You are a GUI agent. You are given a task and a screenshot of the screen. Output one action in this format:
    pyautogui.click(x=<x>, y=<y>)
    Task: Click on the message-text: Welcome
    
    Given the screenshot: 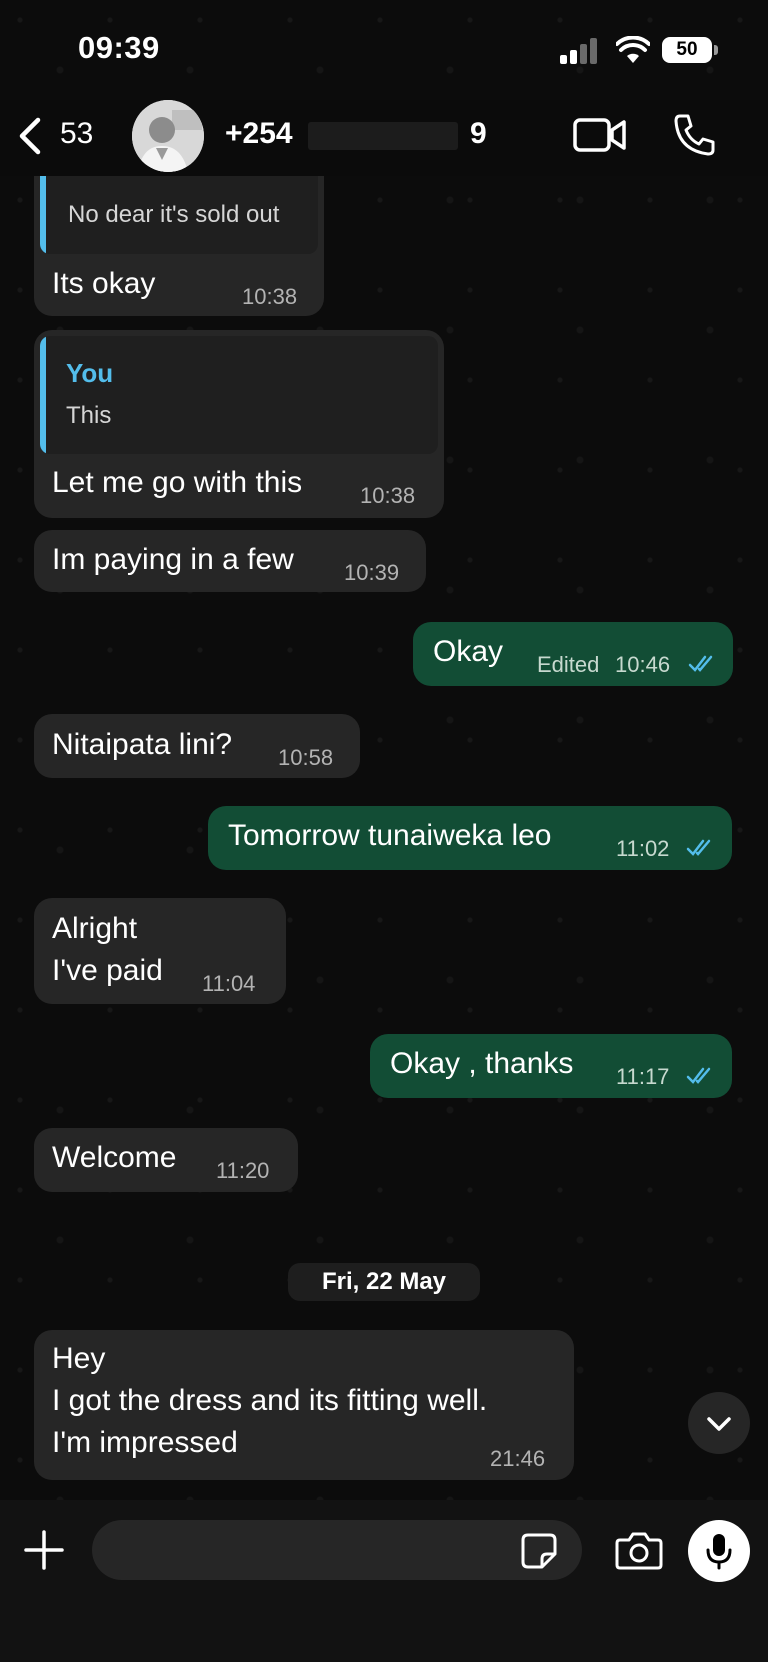 What is the action you would take?
    pyautogui.click(x=114, y=1157)
    